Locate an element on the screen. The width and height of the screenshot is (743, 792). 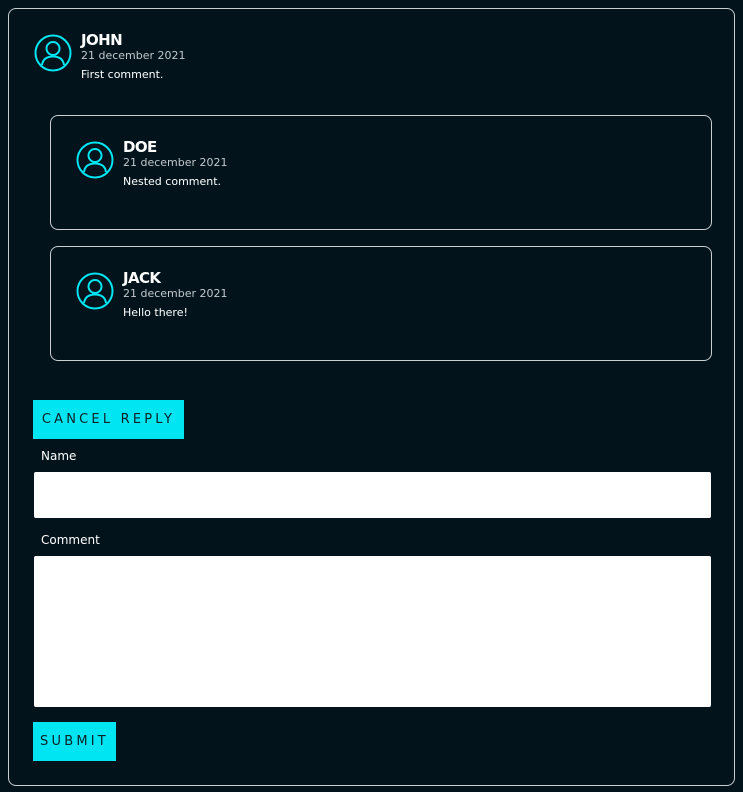
nested-comment-box: DOE 21 december 2021 Nested comment. is located at coordinates (381, 172).